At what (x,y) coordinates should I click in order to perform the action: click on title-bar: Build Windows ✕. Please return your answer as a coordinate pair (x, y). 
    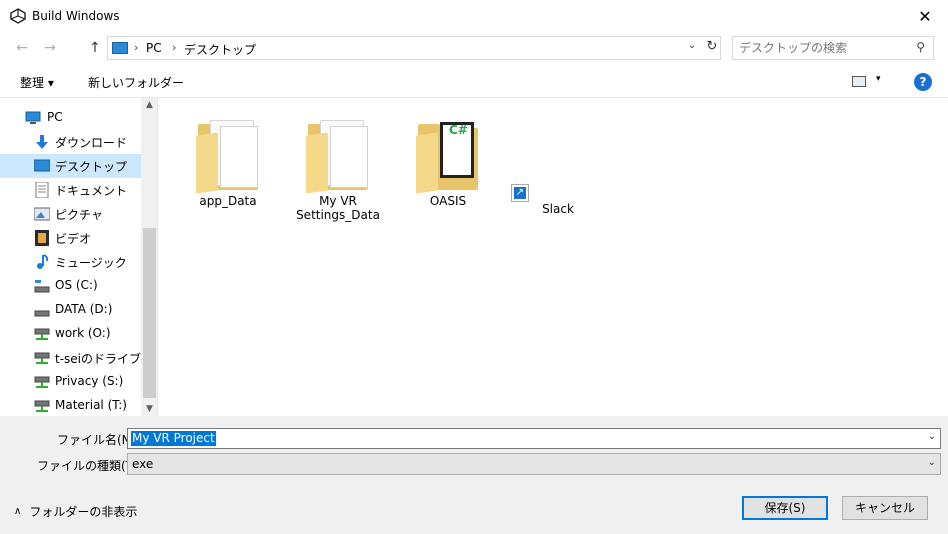
    Looking at the image, I should click on (474, 16).